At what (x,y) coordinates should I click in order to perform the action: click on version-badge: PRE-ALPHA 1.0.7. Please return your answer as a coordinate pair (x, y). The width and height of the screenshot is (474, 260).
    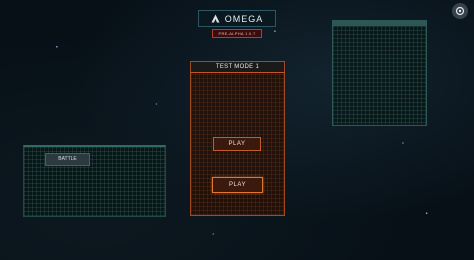
    Looking at the image, I should click on (237, 33).